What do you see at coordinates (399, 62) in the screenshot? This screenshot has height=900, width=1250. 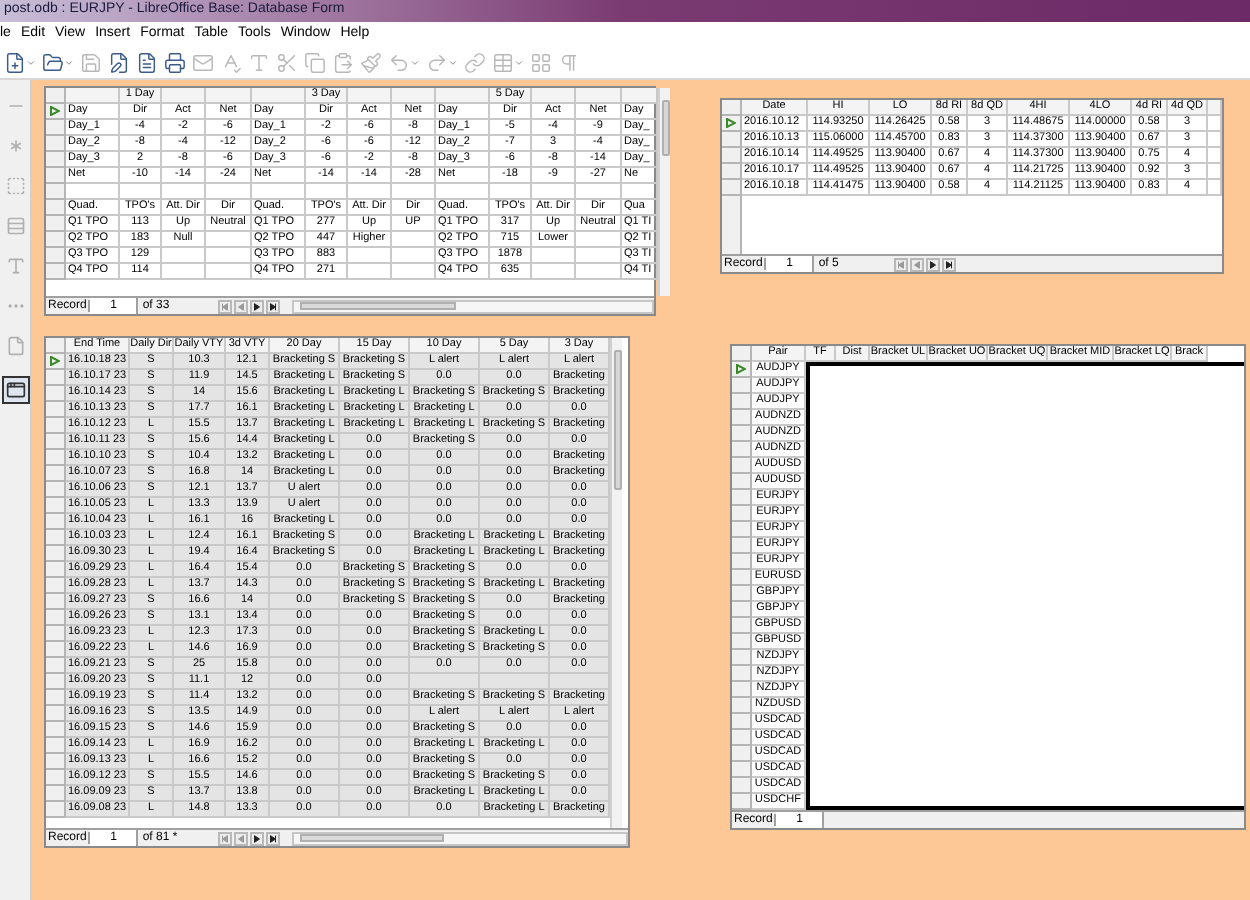 I see `undo-icon` at bounding box center [399, 62].